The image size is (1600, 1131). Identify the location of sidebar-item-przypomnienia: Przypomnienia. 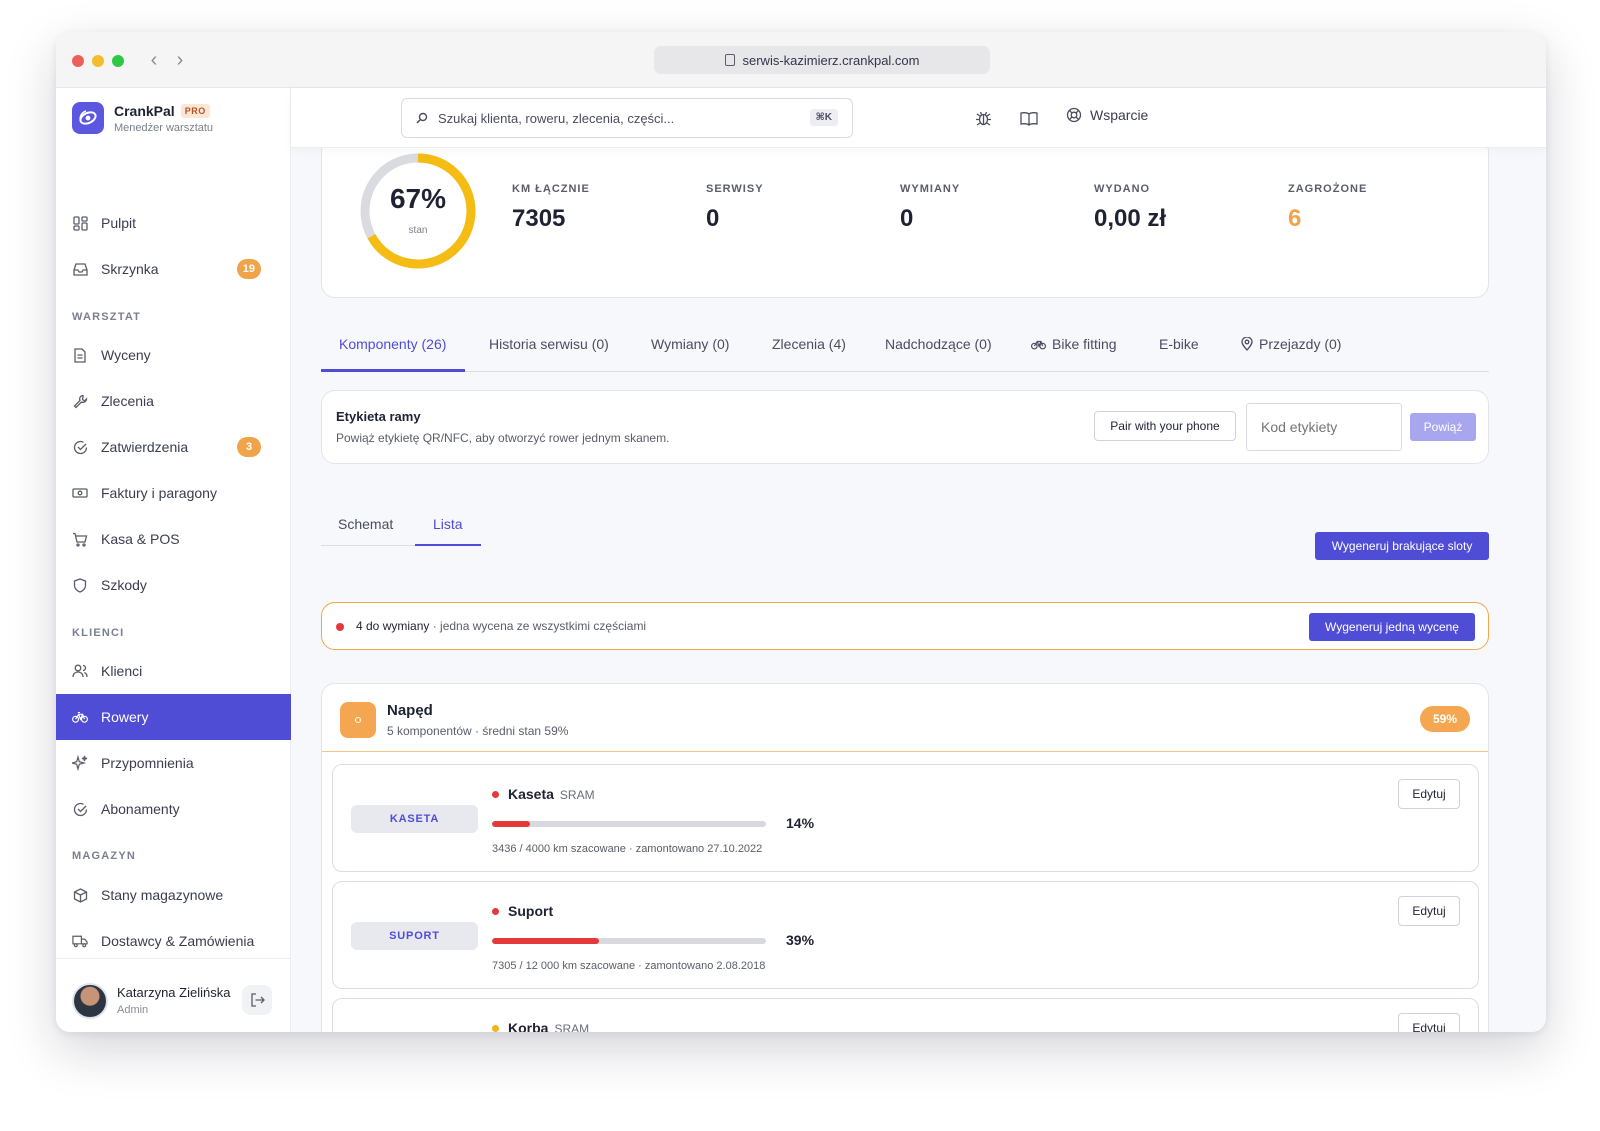
(173, 763).